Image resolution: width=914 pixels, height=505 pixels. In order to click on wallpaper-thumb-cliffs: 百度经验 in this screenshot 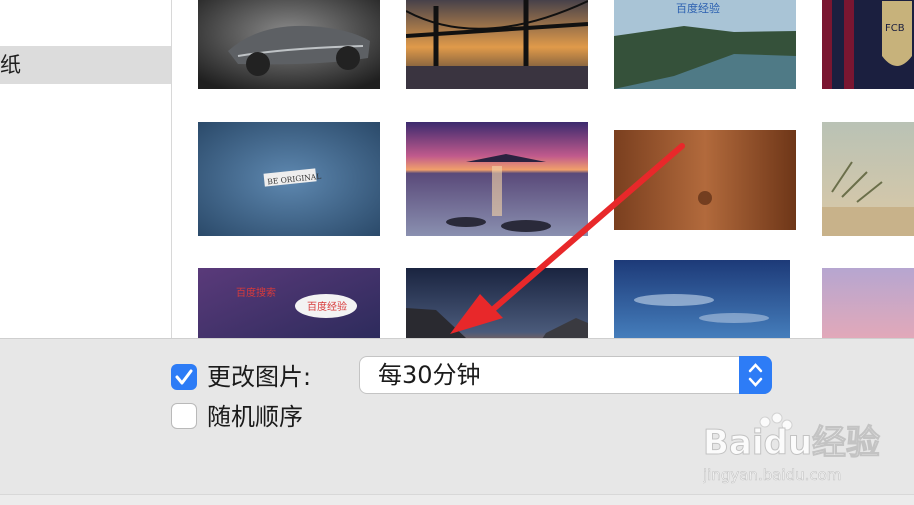, I will do `click(705, 44)`.